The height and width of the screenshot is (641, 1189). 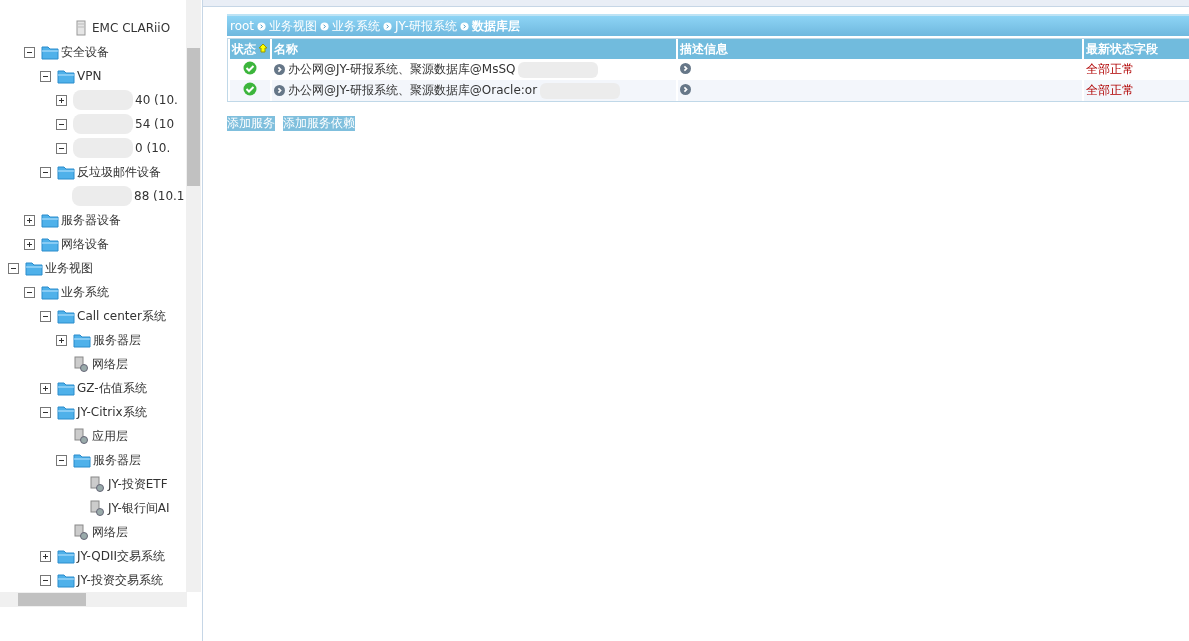 I want to click on vertical-scrollbar, so click(x=193, y=296).